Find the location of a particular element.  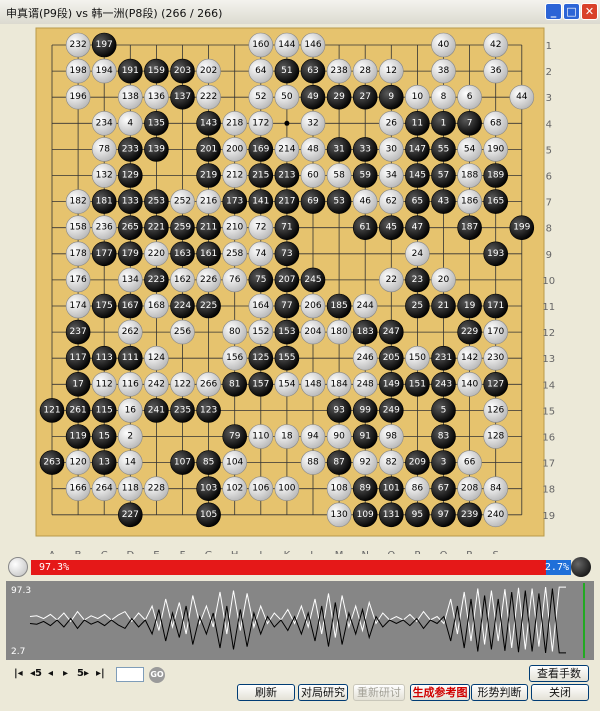

white-stone: 36 is located at coordinates (496, 71).